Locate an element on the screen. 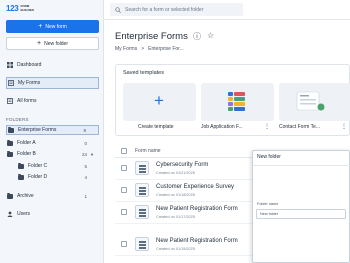 The height and width of the screenshot is (263, 350). chevron-down-icon: ▼ is located at coordinates (92, 154).